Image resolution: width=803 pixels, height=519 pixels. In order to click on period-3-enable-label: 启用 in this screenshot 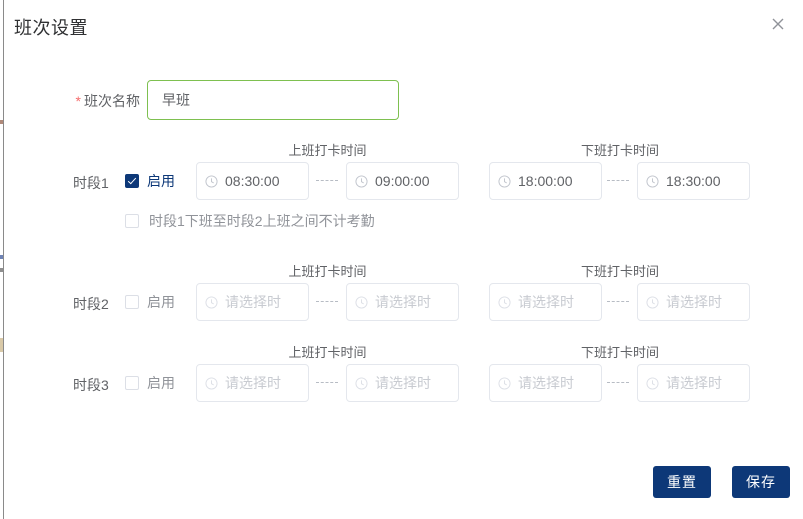, I will do `click(161, 383)`.